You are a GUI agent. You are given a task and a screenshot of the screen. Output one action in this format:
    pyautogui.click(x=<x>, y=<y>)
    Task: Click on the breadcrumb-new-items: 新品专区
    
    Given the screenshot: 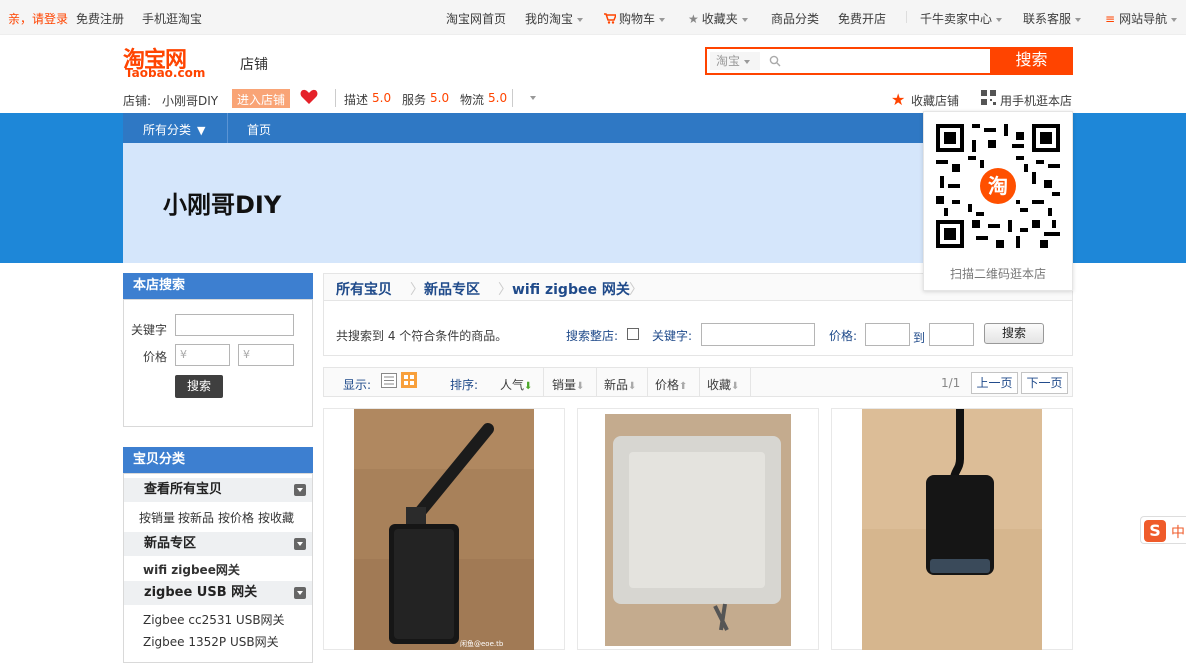 What is the action you would take?
    pyautogui.click(x=452, y=289)
    